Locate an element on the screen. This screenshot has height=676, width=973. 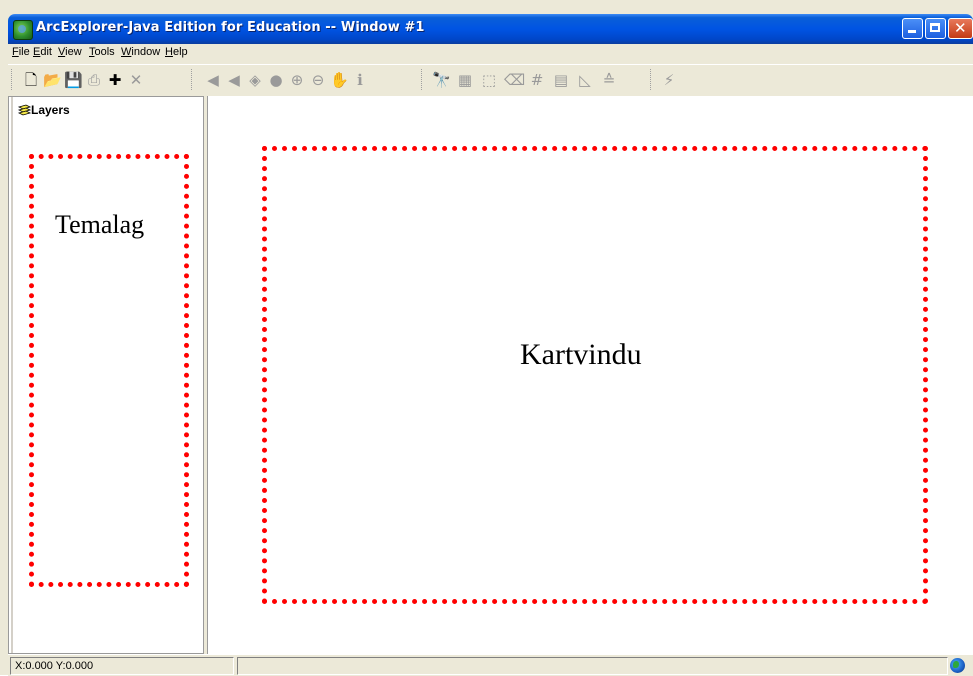
measure-icon: ◺ is located at coordinates (585, 80).